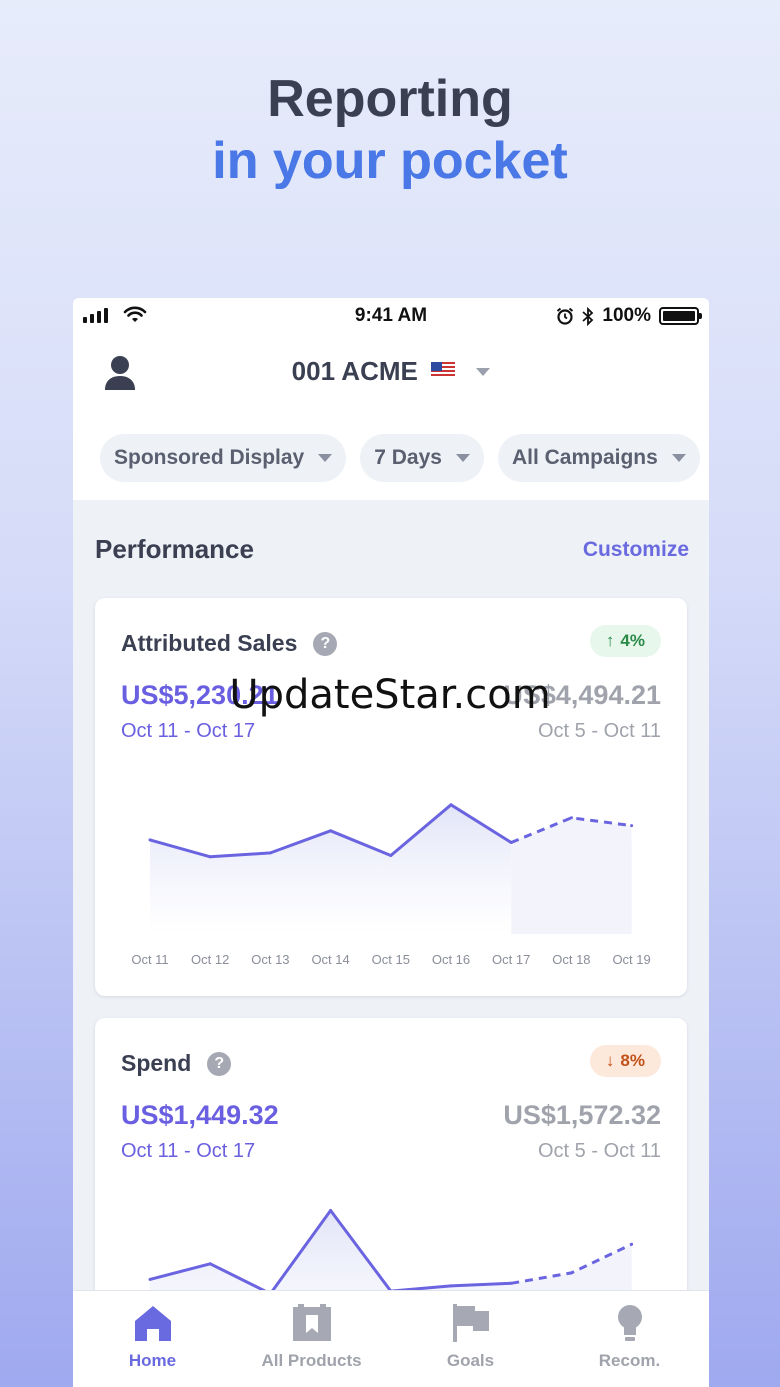 Image resolution: width=780 pixels, height=1387 pixels. I want to click on tab-all-products: All Products, so click(311, 1339).